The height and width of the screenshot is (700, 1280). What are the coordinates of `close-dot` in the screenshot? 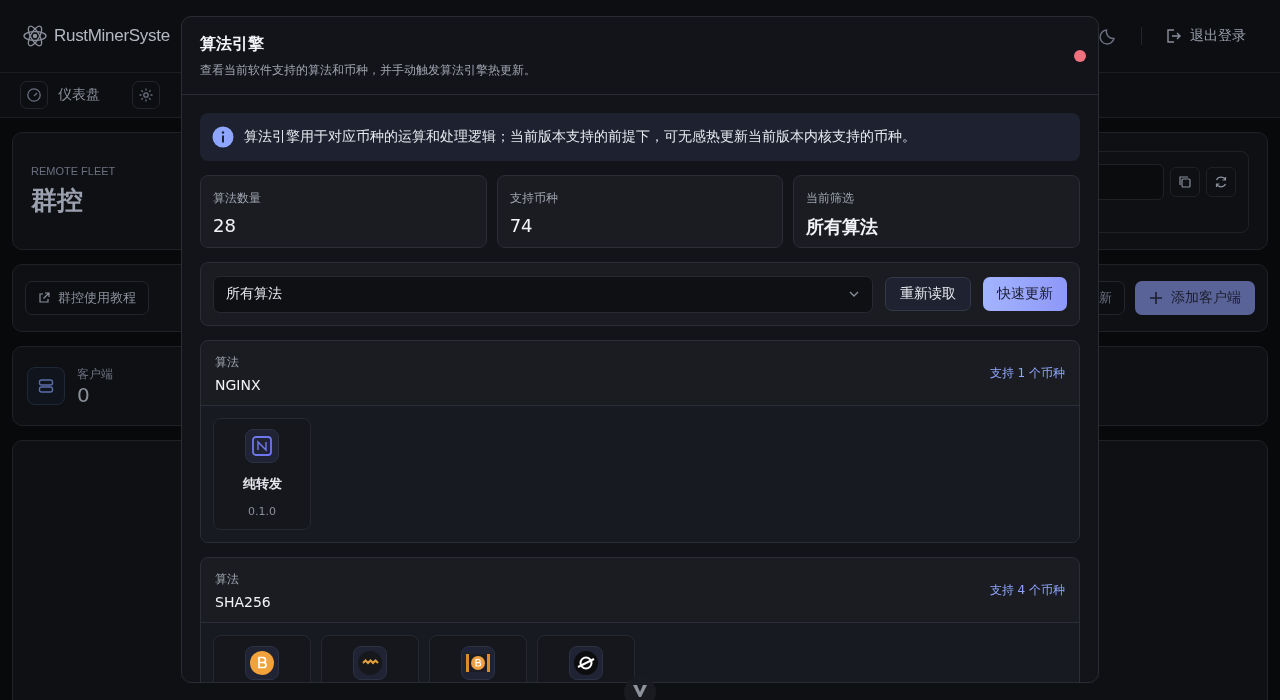 It's located at (1080, 55).